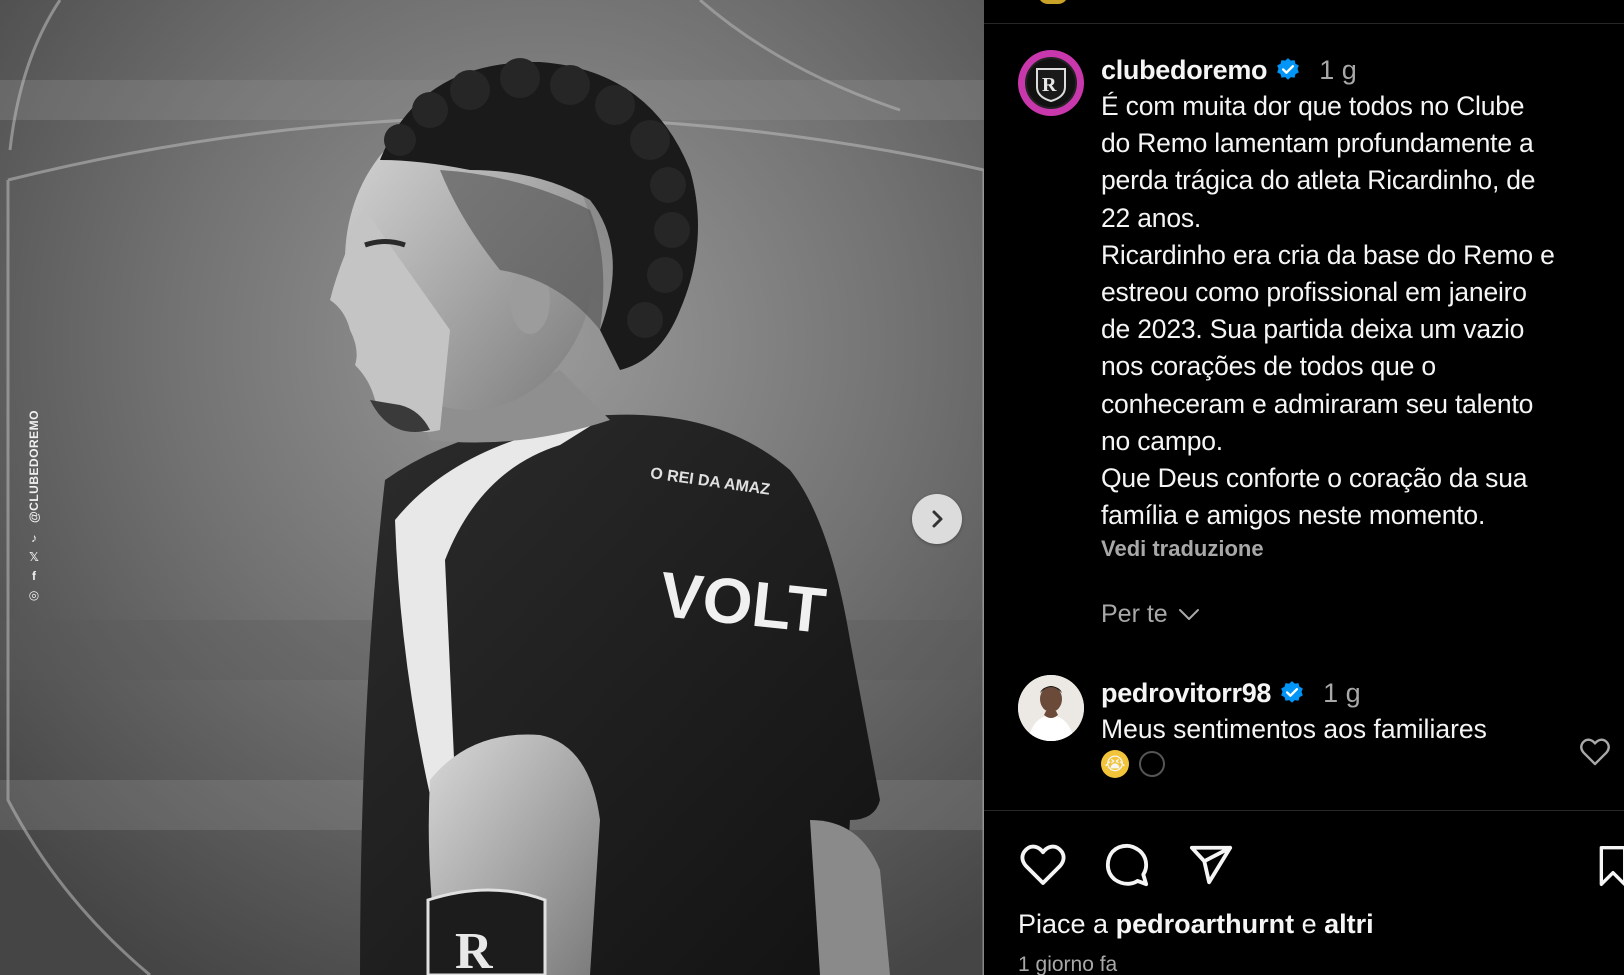  I want to click on facebook-icon: f, so click(33, 576).